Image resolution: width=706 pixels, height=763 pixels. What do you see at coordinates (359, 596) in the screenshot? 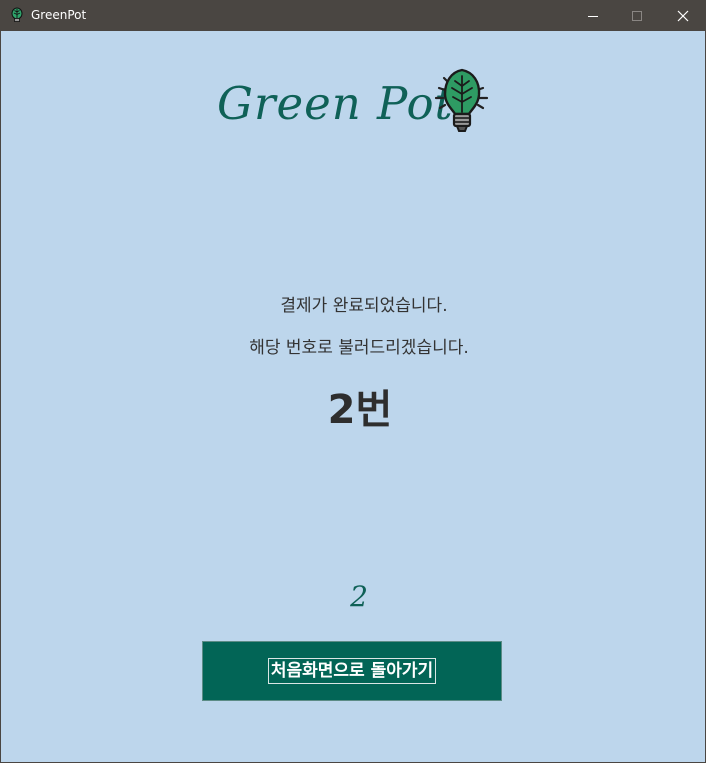
I see `countdown-timer: 2` at bounding box center [359, 596].